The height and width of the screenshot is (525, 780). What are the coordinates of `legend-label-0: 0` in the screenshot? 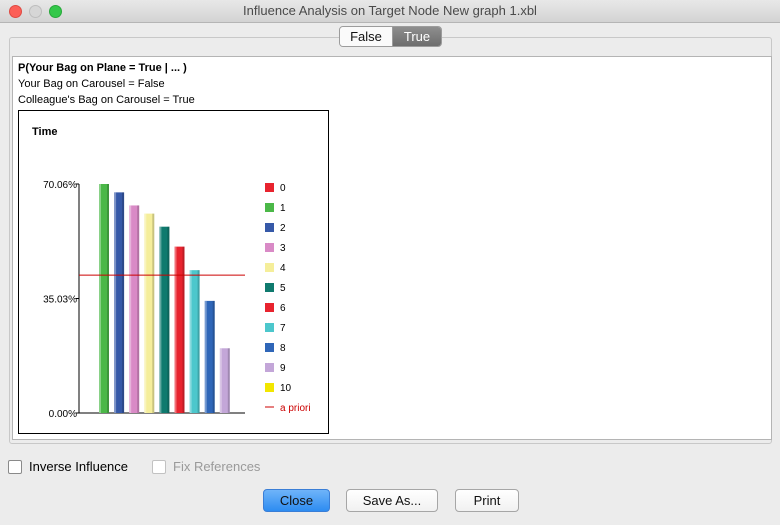 It's located at (283, 188).